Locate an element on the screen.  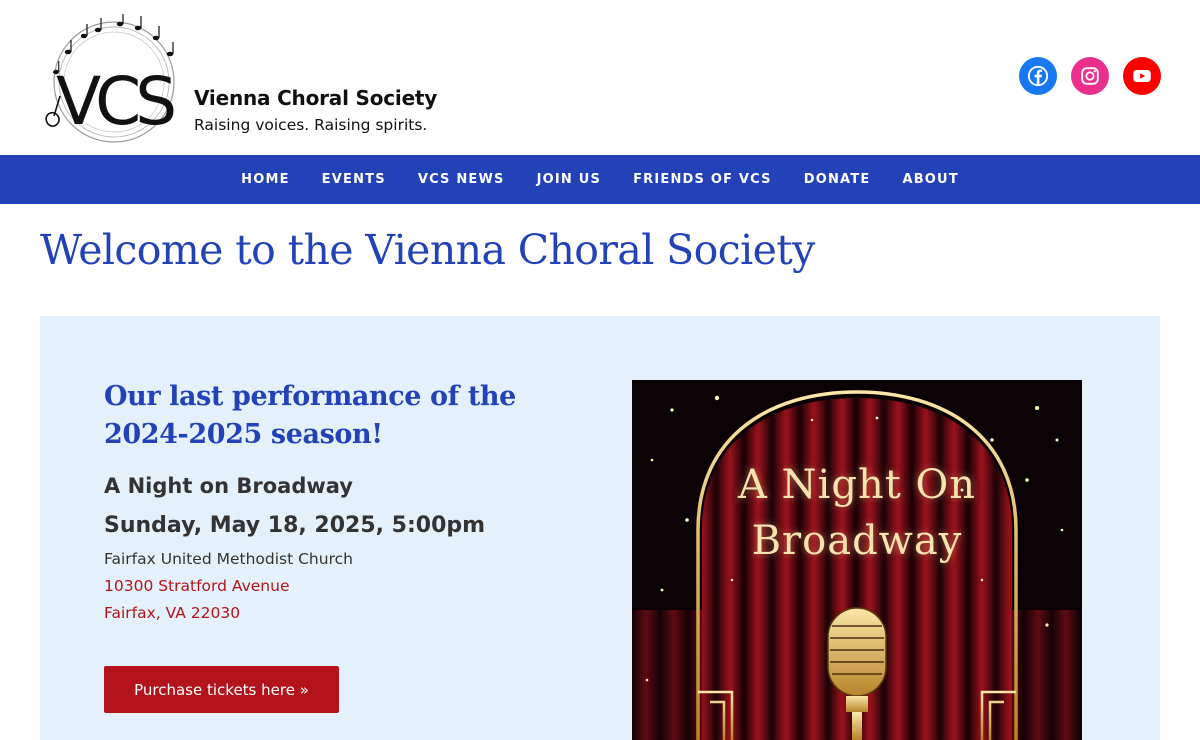
youtube-icon is located at coordinates (1142, 76).